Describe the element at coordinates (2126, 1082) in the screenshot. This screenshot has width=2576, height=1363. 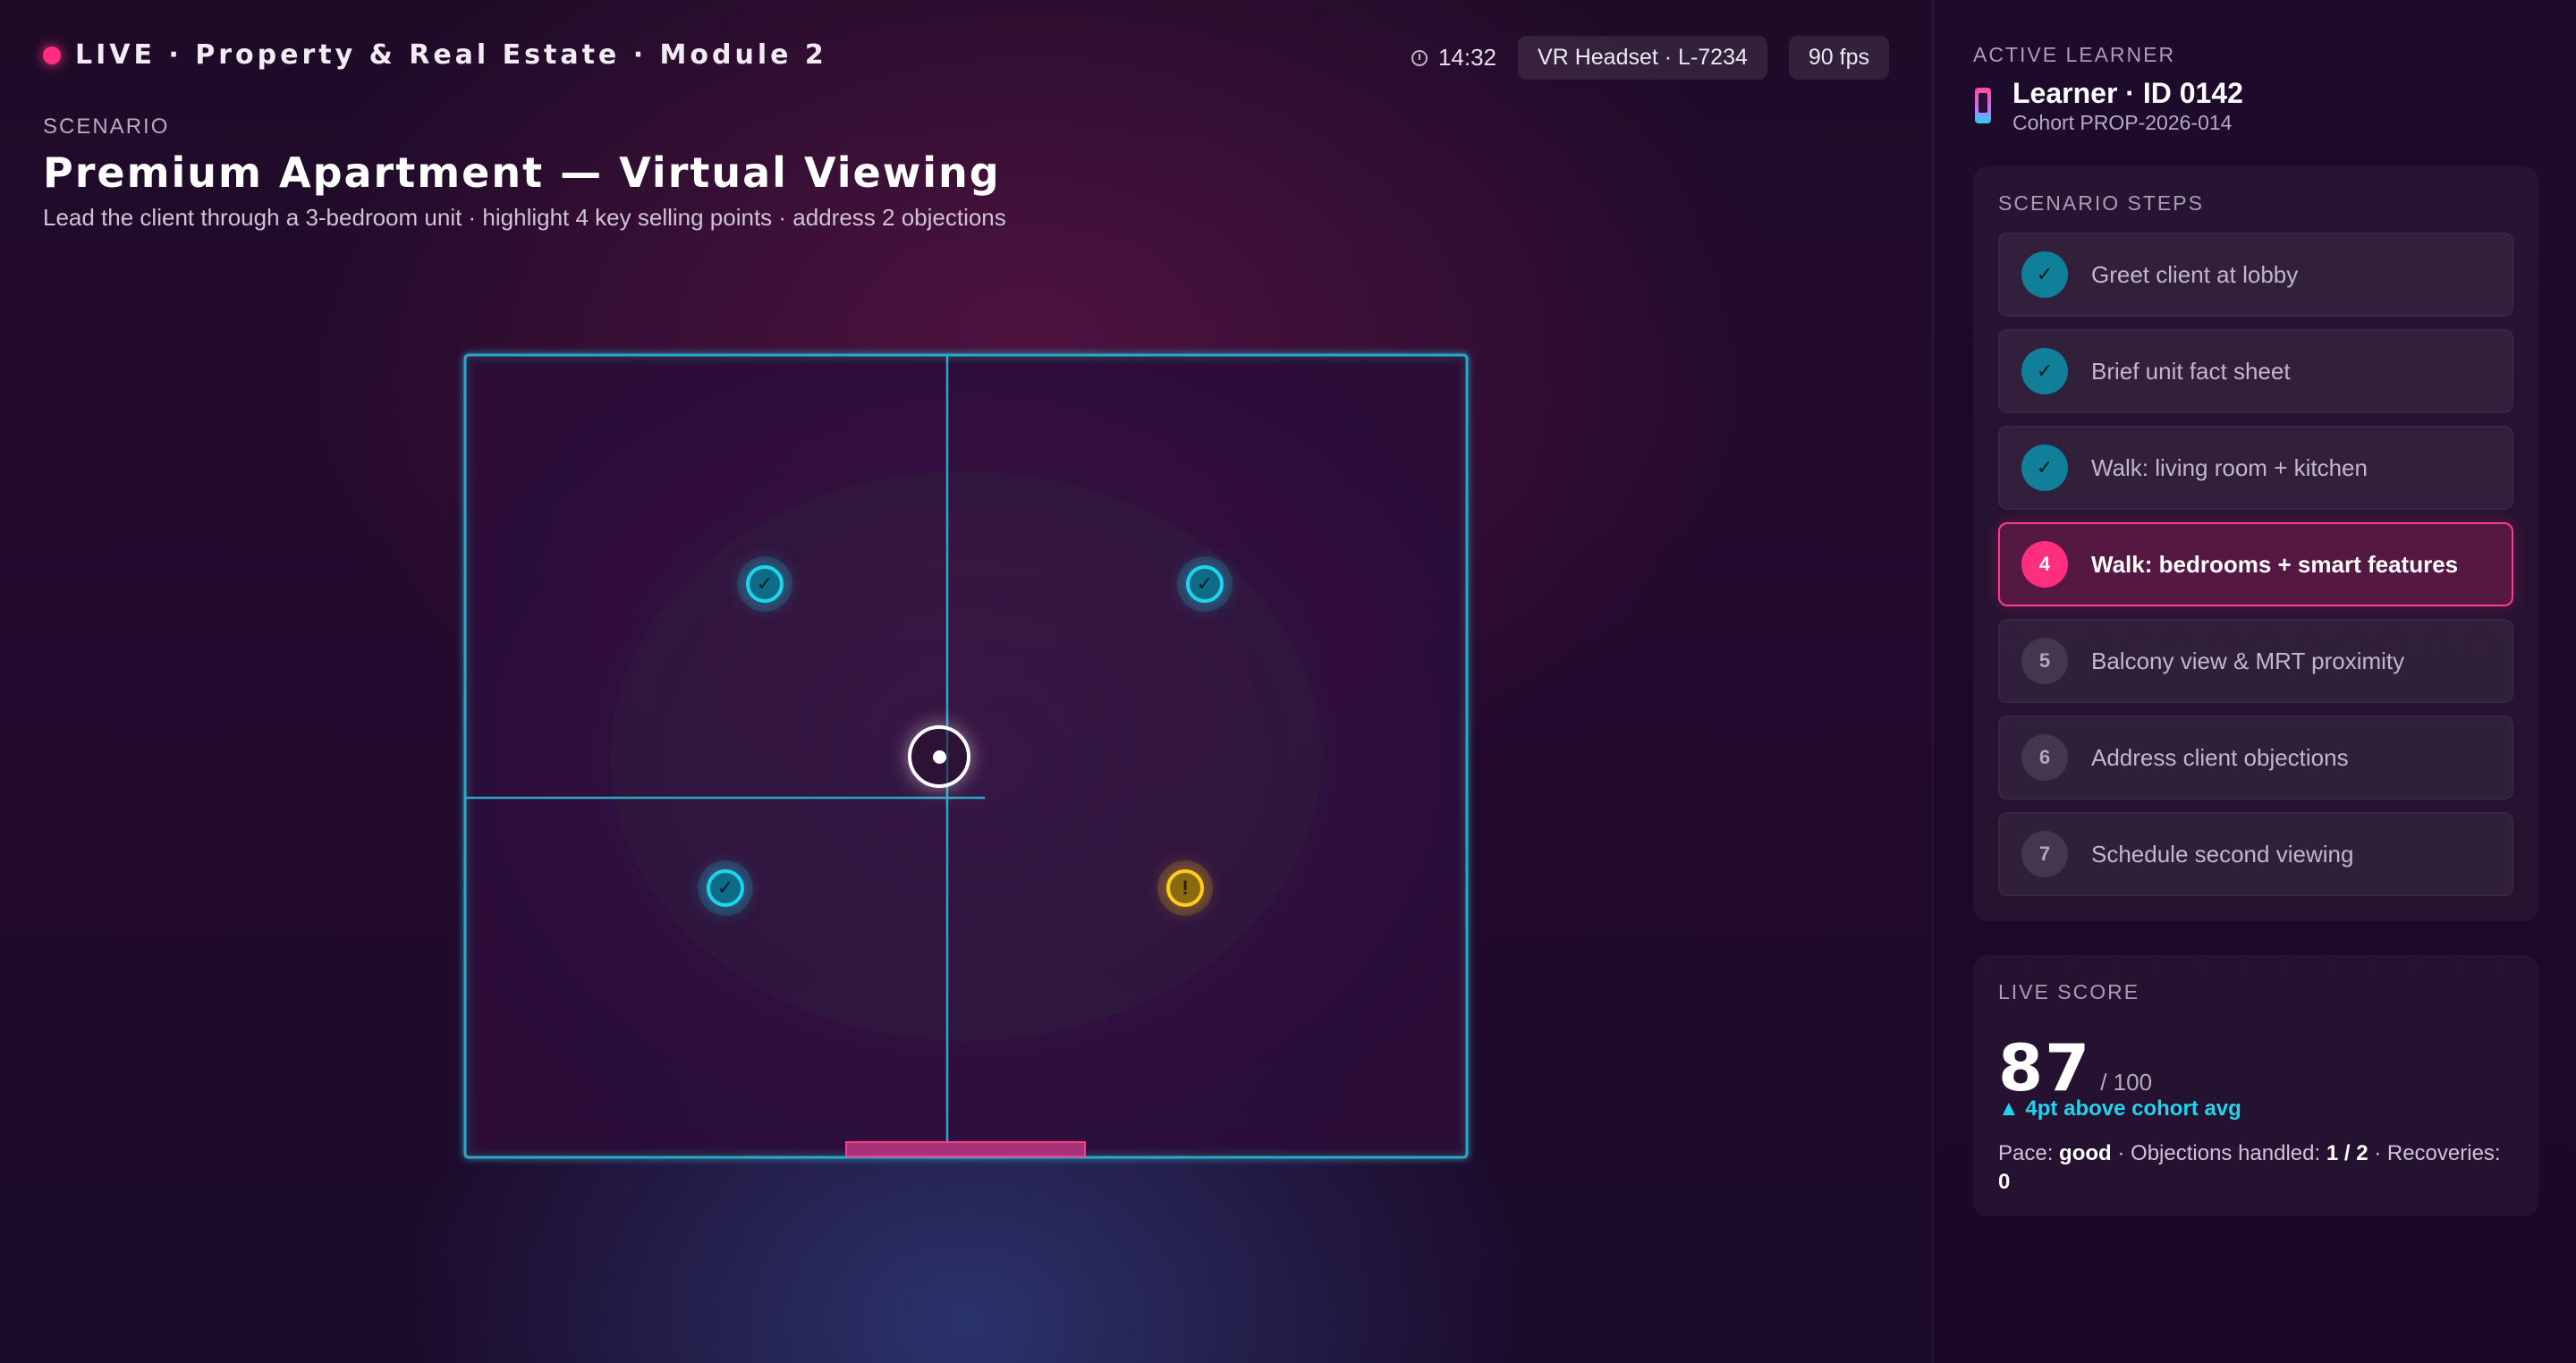
I see `score-max: / 100` at that location.